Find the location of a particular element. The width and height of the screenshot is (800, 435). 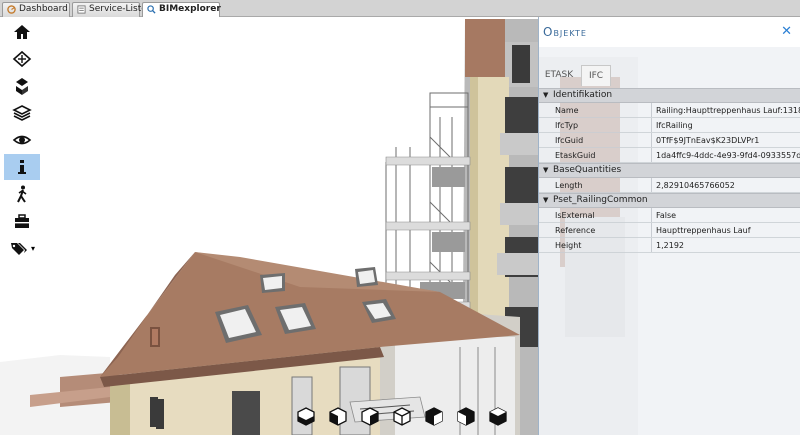

property-value: False is located at coordinates (666, 215).